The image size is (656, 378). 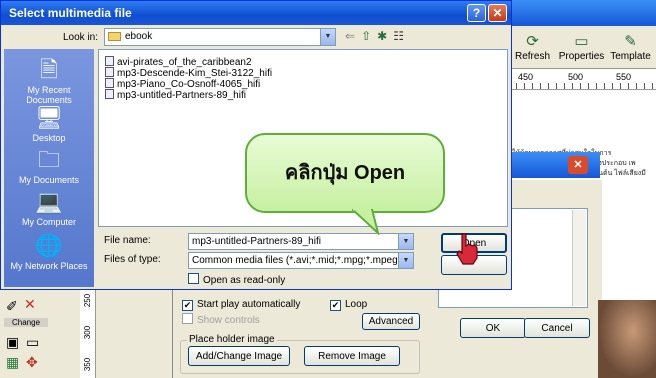 What do you see at coordinates (366, 36) in the screenshot?
I see `up-folder-icon: ⇧` at bounding box center [366, 36].